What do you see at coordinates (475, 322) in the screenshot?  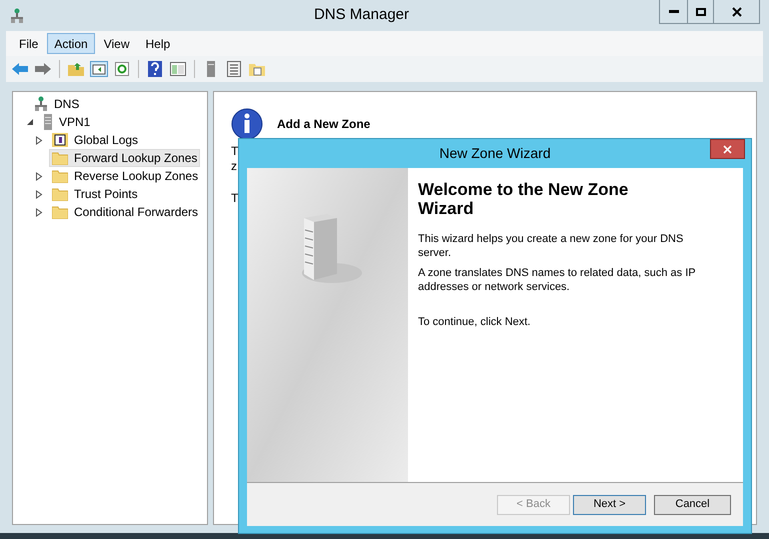 I see `wizard-text: To continue, click Next.` at bounding box center [475, 322].